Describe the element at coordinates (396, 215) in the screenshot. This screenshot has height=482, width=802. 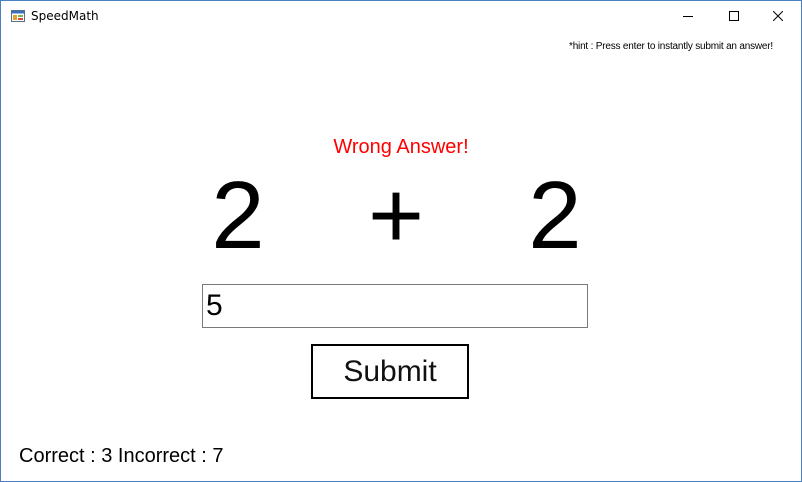
I see `operator-sign: +` at that location.